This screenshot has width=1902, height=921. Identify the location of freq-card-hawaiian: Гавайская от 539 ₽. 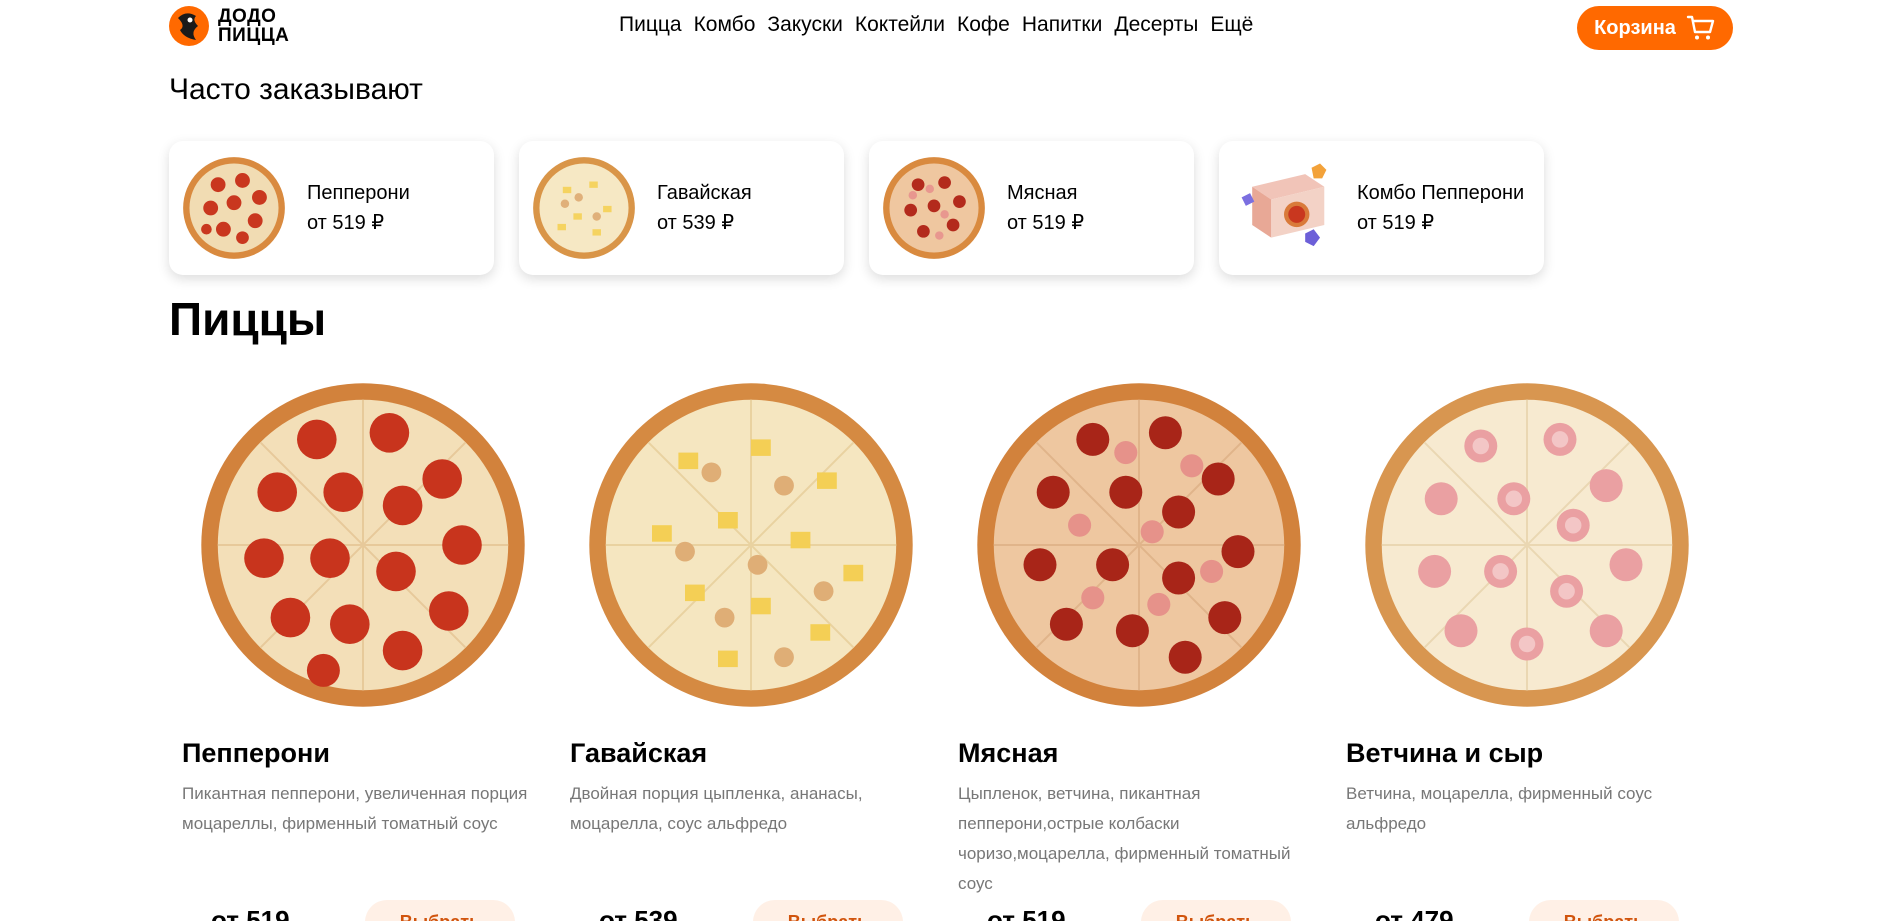
(681, 208).